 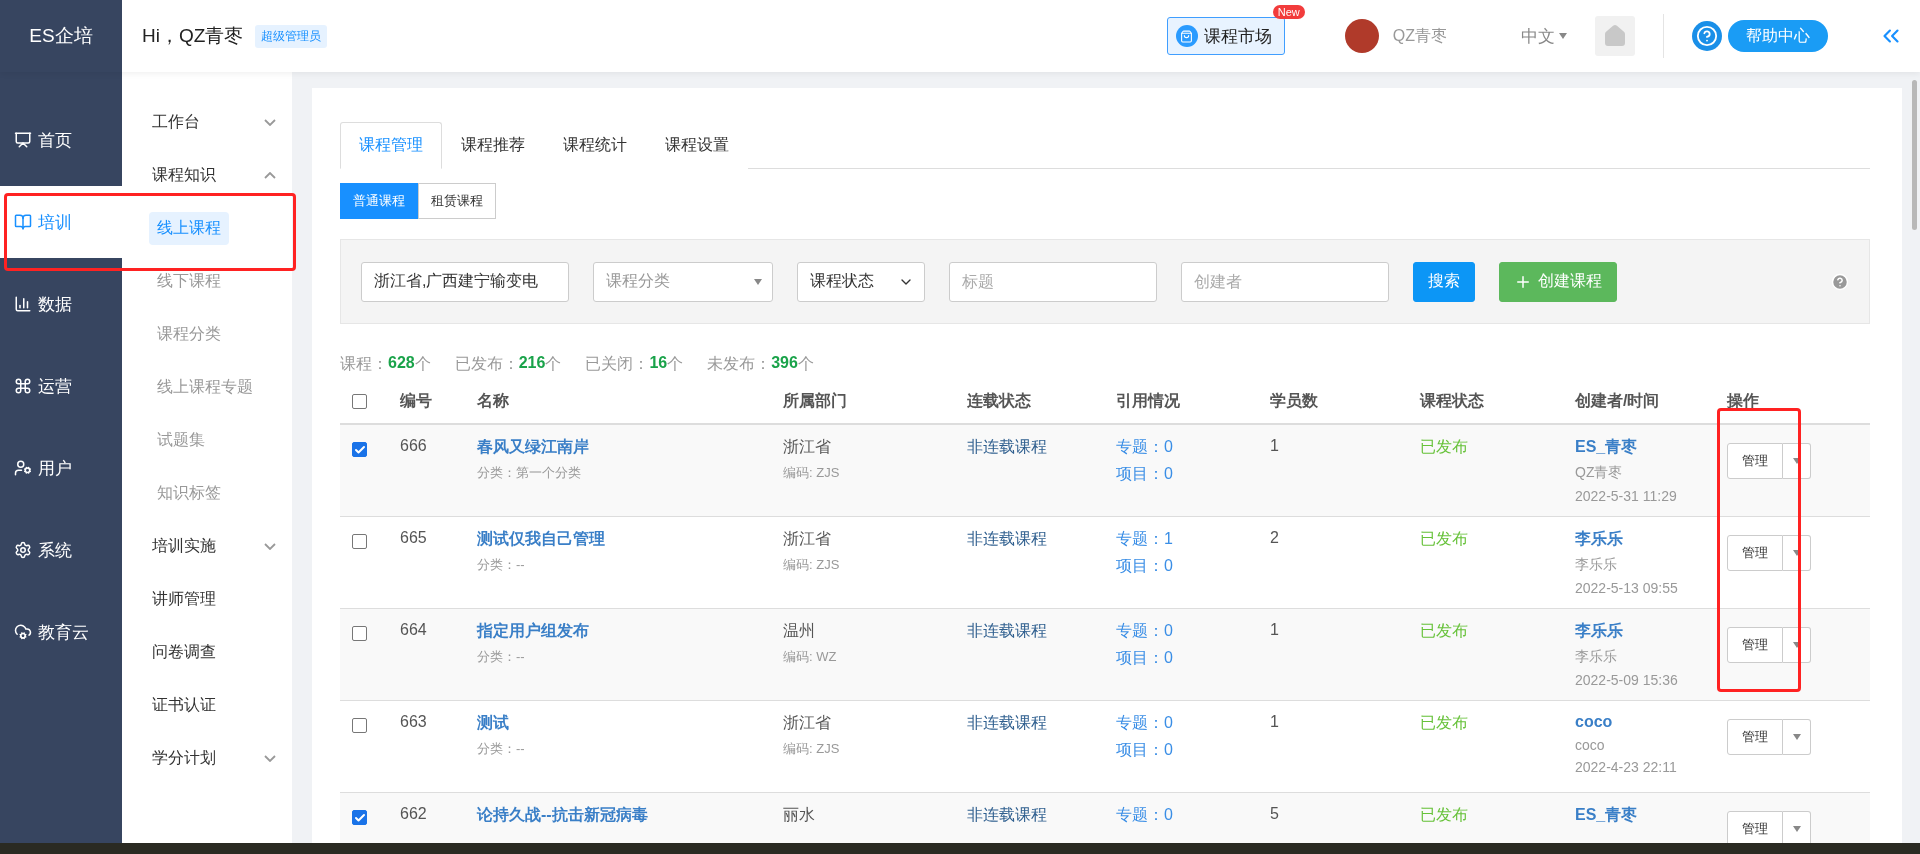 What do you see at coordinates (61, 632) in the screenshot?
I see `nav-item: 教育云` at bounding box center [61, 632].